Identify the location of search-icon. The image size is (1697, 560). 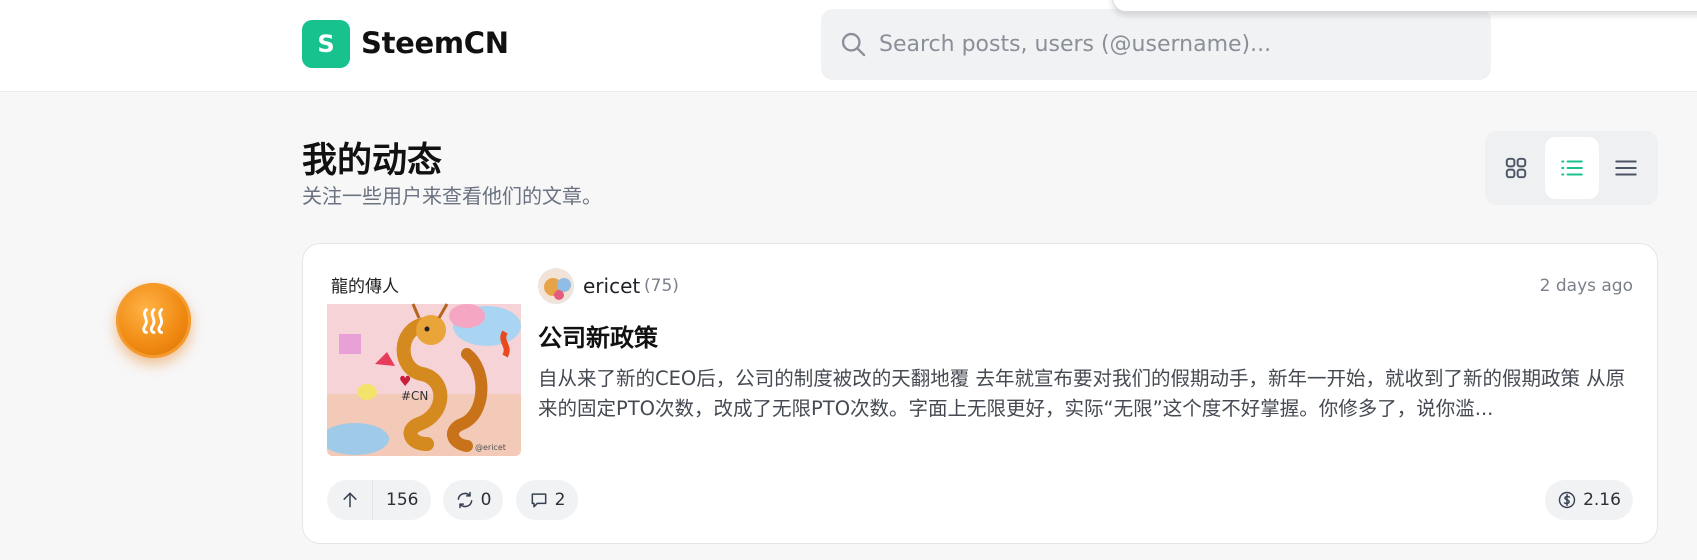
(853, 44).